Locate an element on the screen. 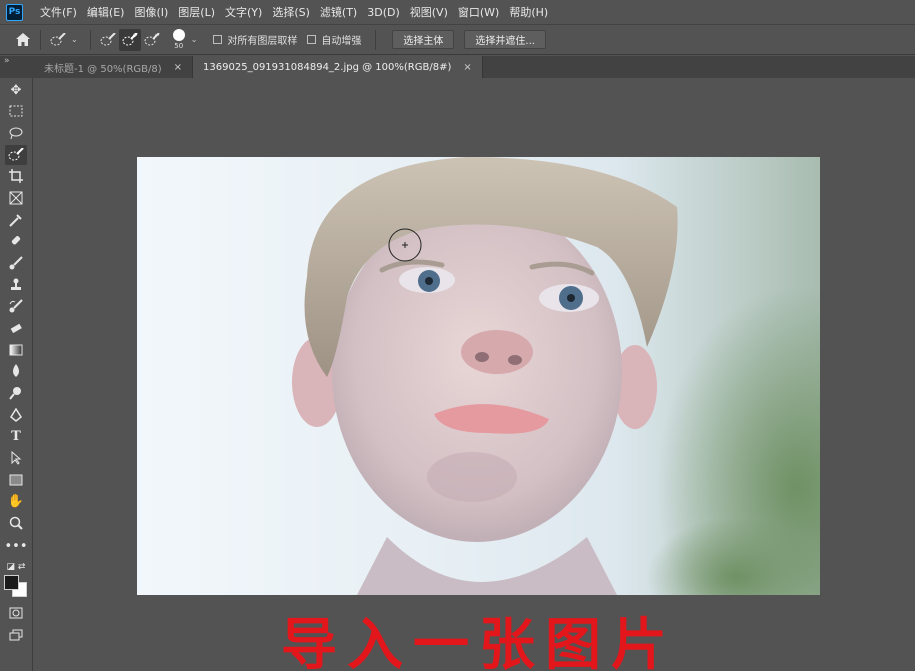 This screenshot has height=671, width=915. menu-type: 文字(Y) is located at coordinates (243, 12).